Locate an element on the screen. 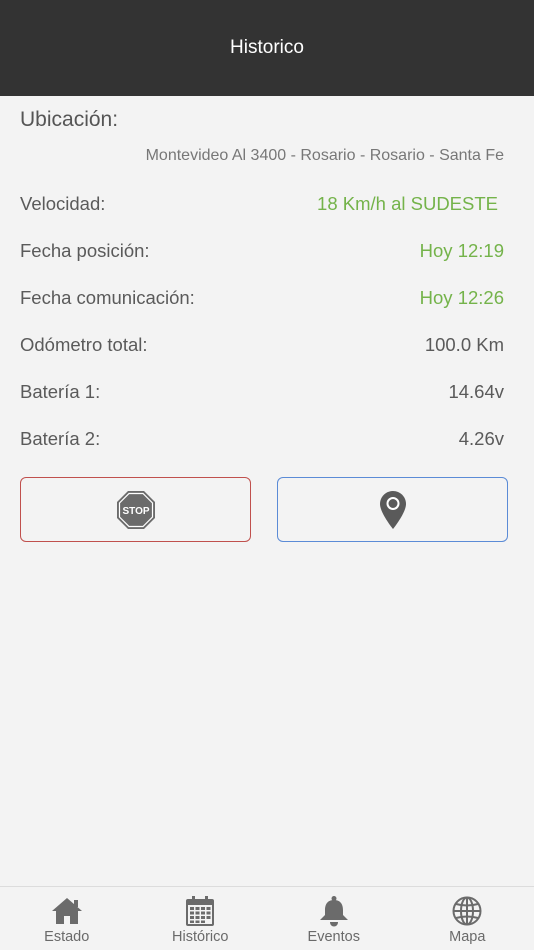 The image size is (534, 950). speed-value: 18 Km/h al SUDESTE is located at coordinates (407, 203).